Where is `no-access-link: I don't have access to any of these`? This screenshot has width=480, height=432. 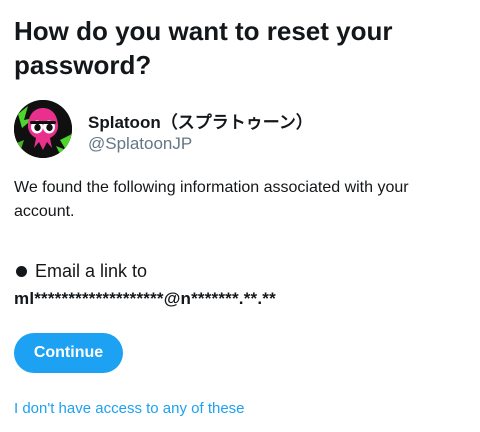 no-access-link: I don't have access to any of these is located at coordinates (129, 408).